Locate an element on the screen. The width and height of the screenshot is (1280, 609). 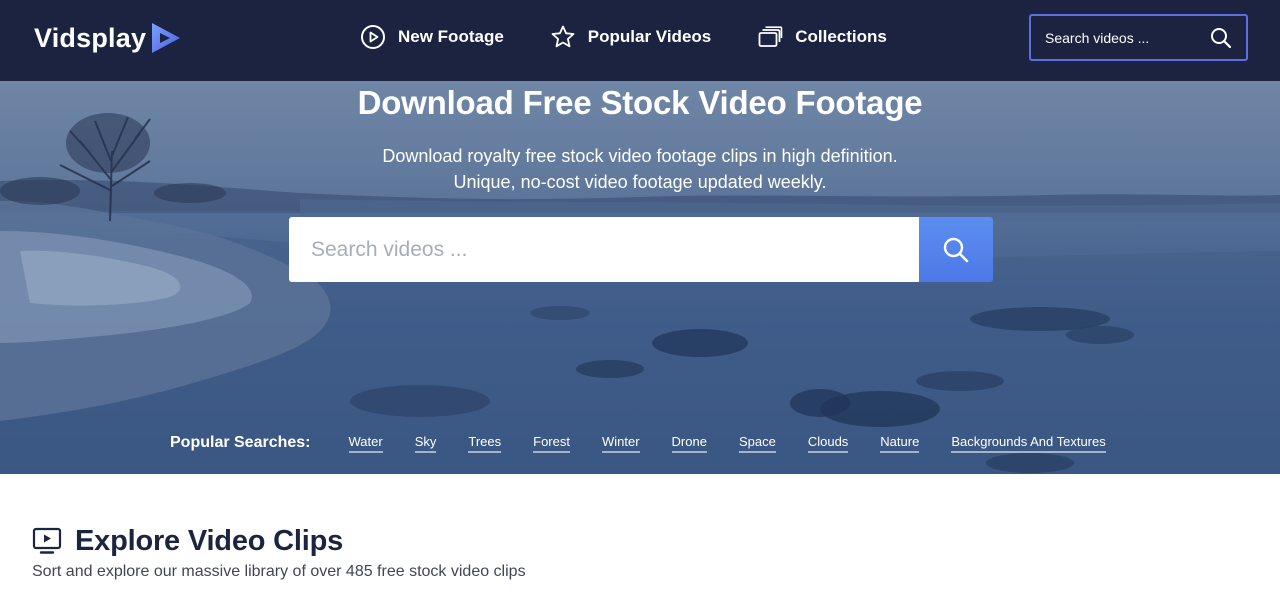
hero-search-box is located at coordinates (641, 249).